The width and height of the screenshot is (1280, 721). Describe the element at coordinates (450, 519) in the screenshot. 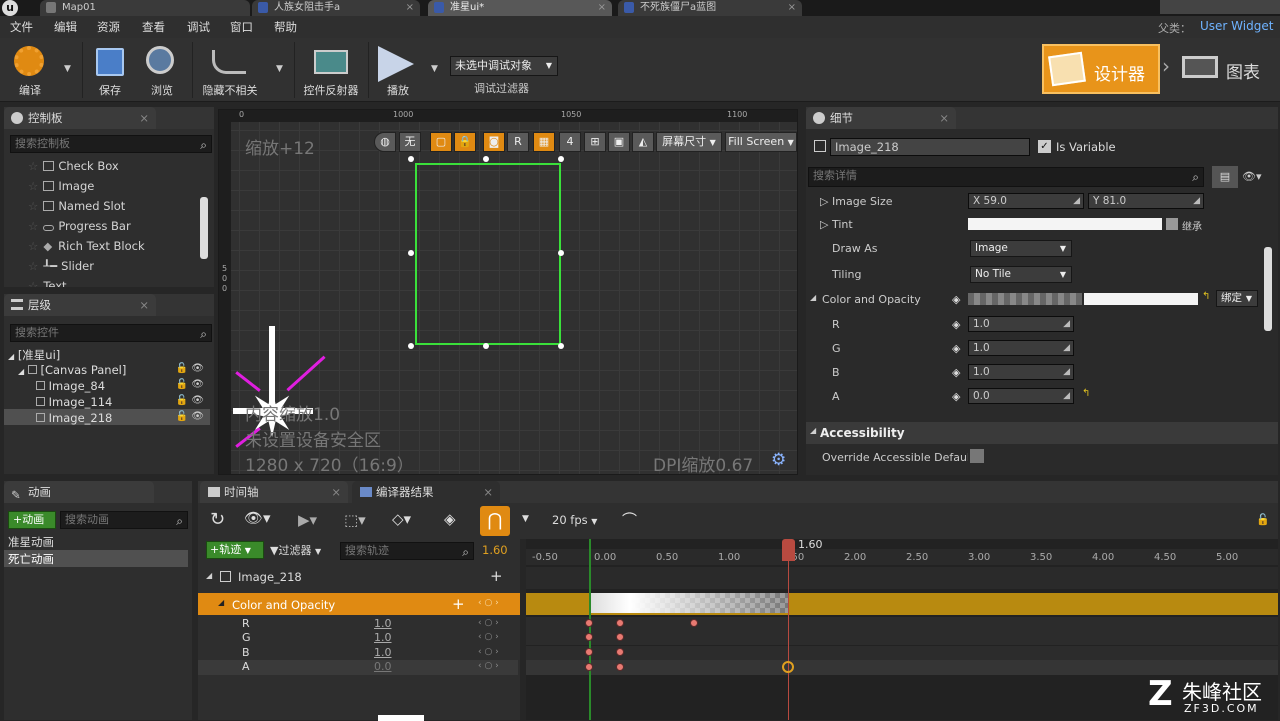

I see `snap-key-icon: ◈` at that location.